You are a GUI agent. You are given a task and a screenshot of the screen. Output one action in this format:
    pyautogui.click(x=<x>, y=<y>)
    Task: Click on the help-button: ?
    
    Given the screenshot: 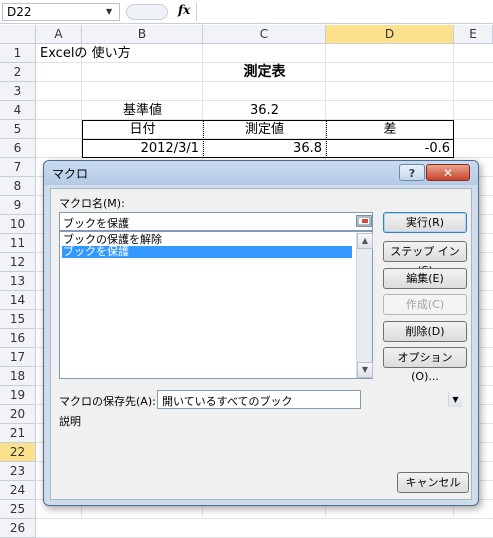 What is the action you would take?
    pyautogui.click(x=412, y=172)
    